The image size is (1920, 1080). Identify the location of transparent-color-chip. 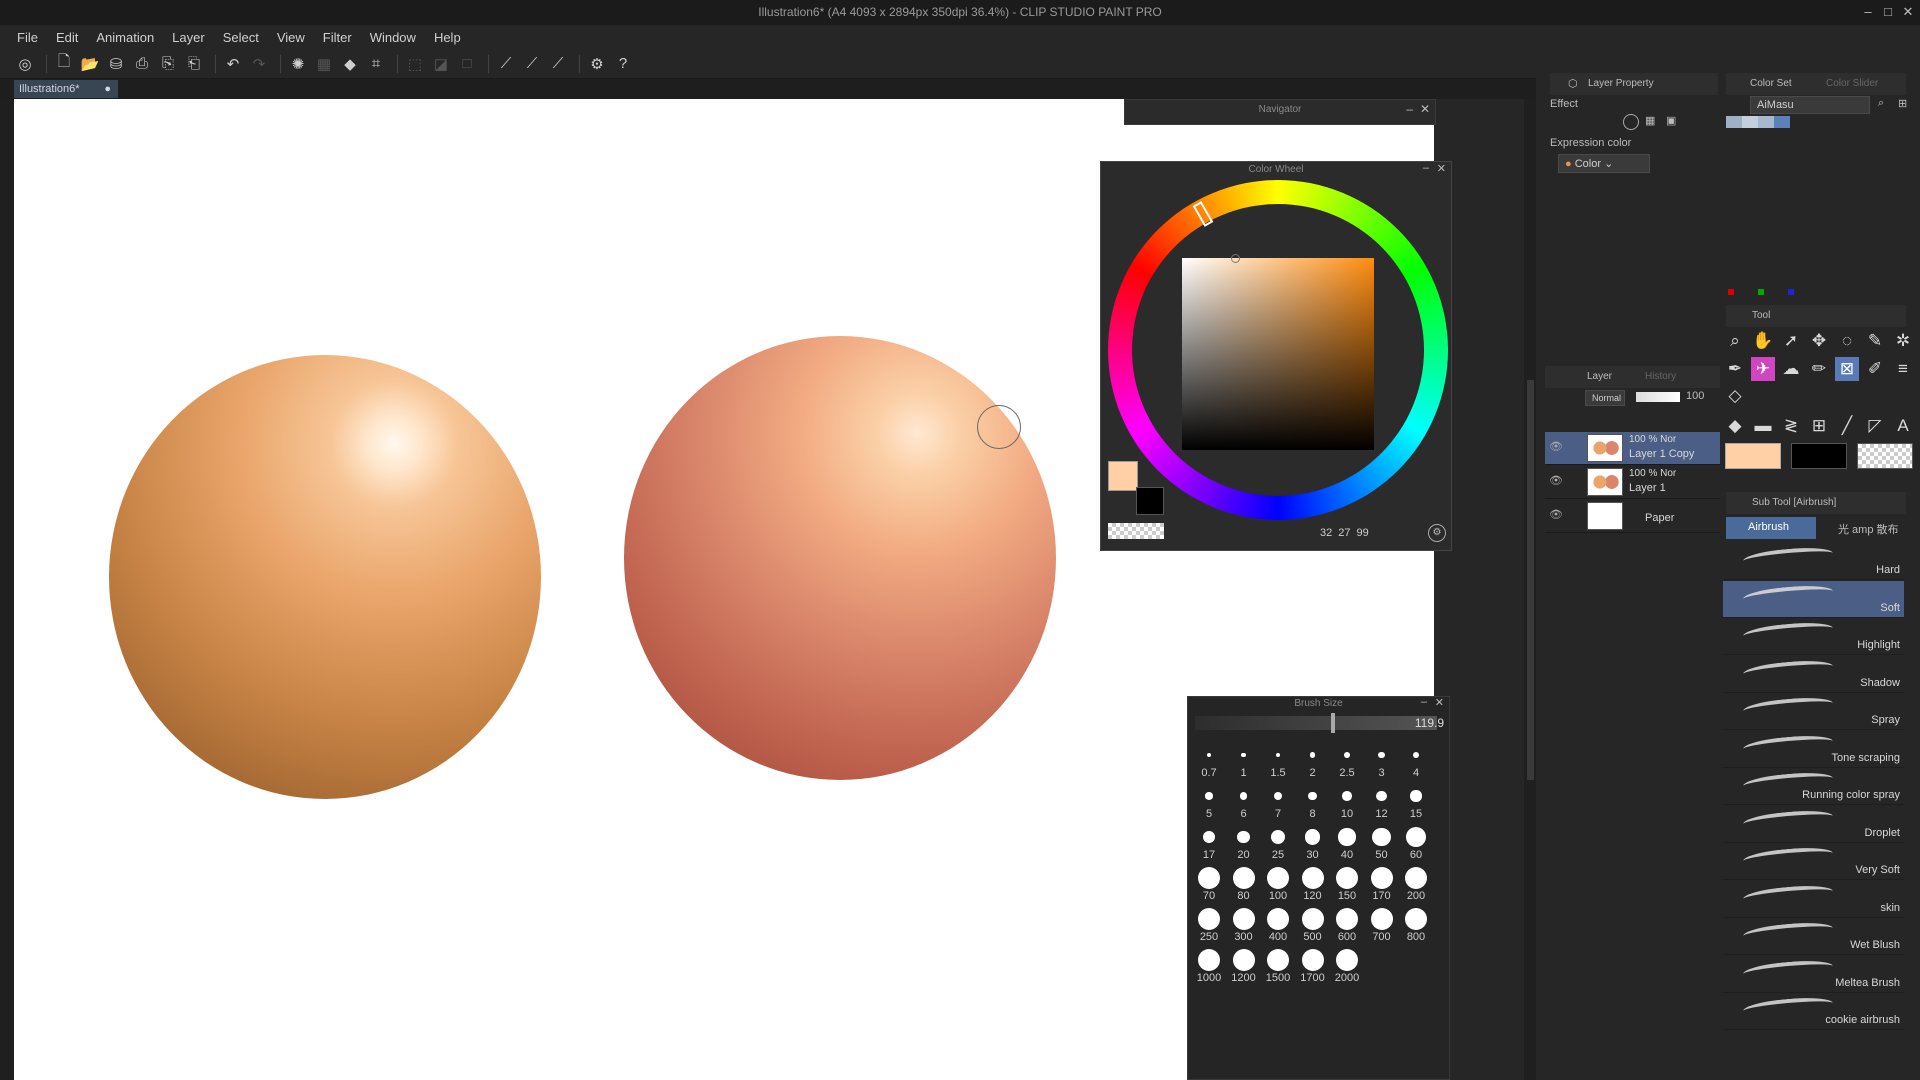
(1885, 456).